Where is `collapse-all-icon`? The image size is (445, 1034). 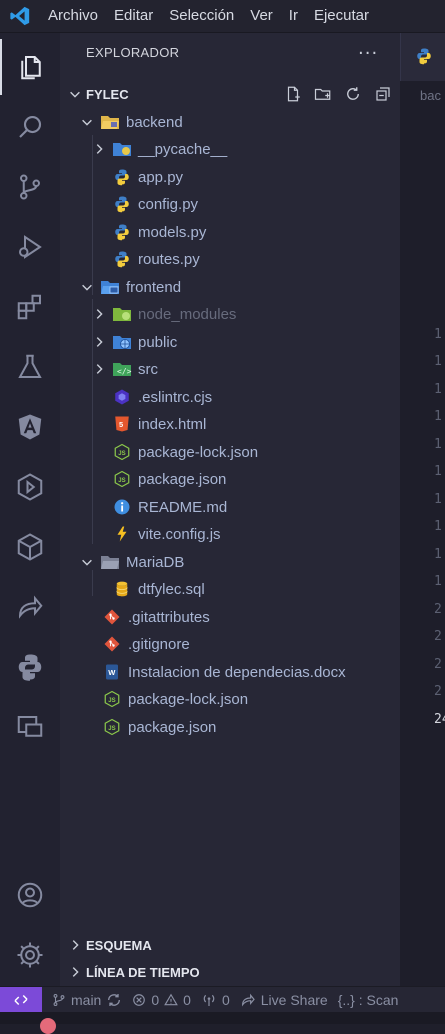
collapse-all-icon is located at coordinates (383, 94).